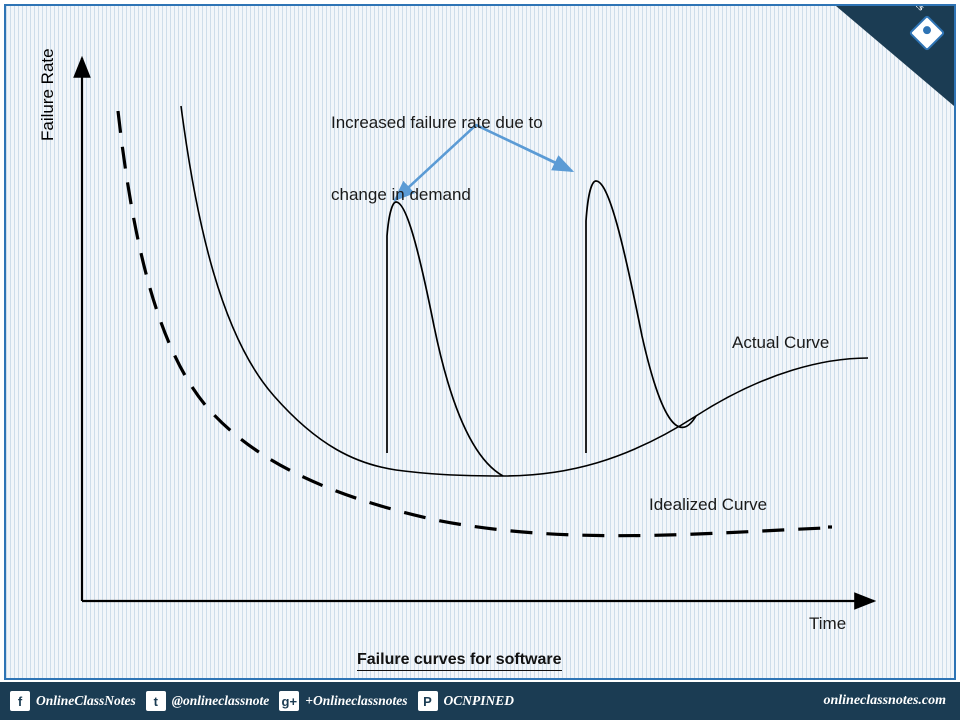 Image resolution: width=960 pixels, height=726 pixels. Describe the element at coordinates (155, 701) in the screenshot. I see `twitter-icon: t` at that location.